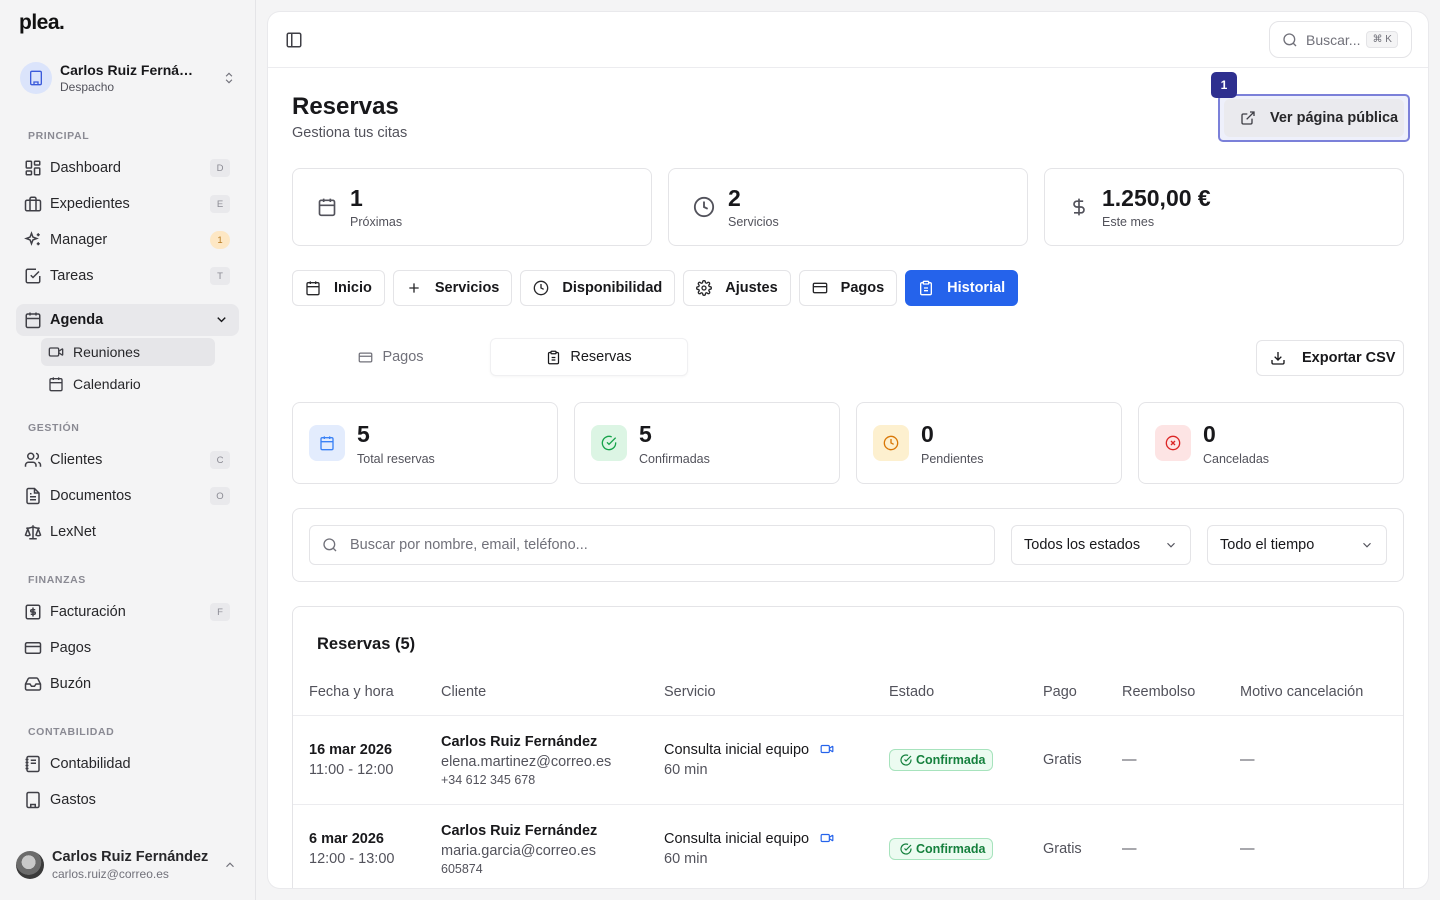  What do you see at coordinates (1159, 692) in the screenshot?
I see `column-header: Reembolso` at bounding box center [1159, 692].